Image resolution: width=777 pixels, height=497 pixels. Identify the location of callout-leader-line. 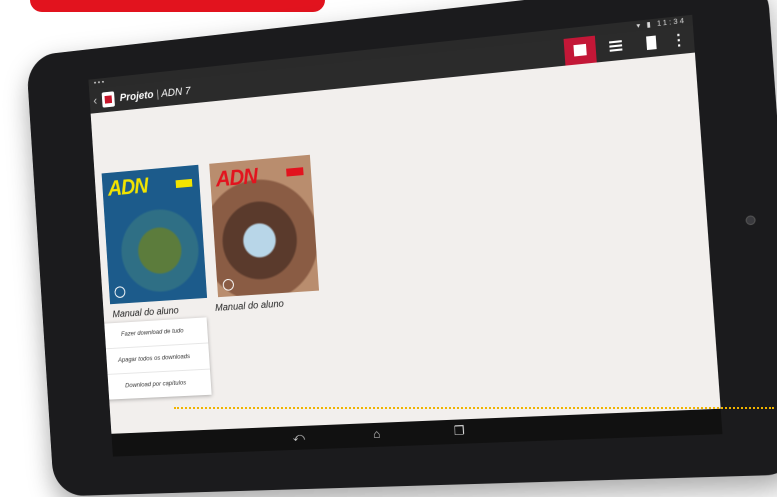
(474, 408).